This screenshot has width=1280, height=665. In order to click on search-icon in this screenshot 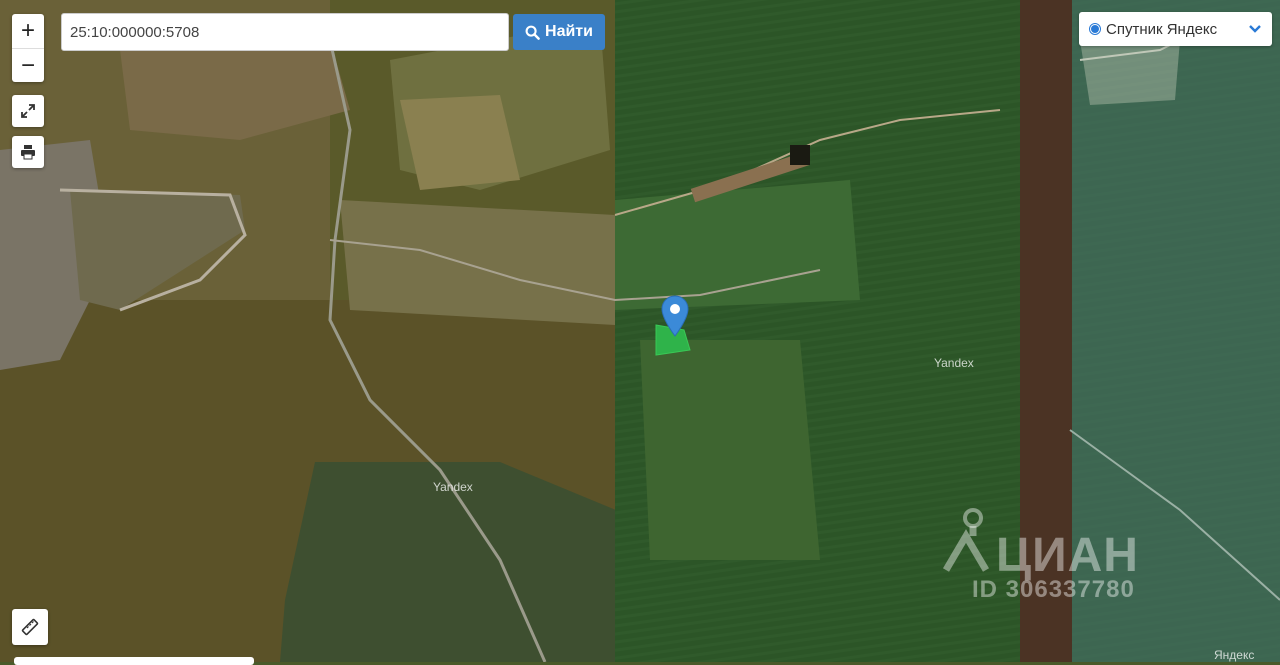, I will do `click(532, 32)`.